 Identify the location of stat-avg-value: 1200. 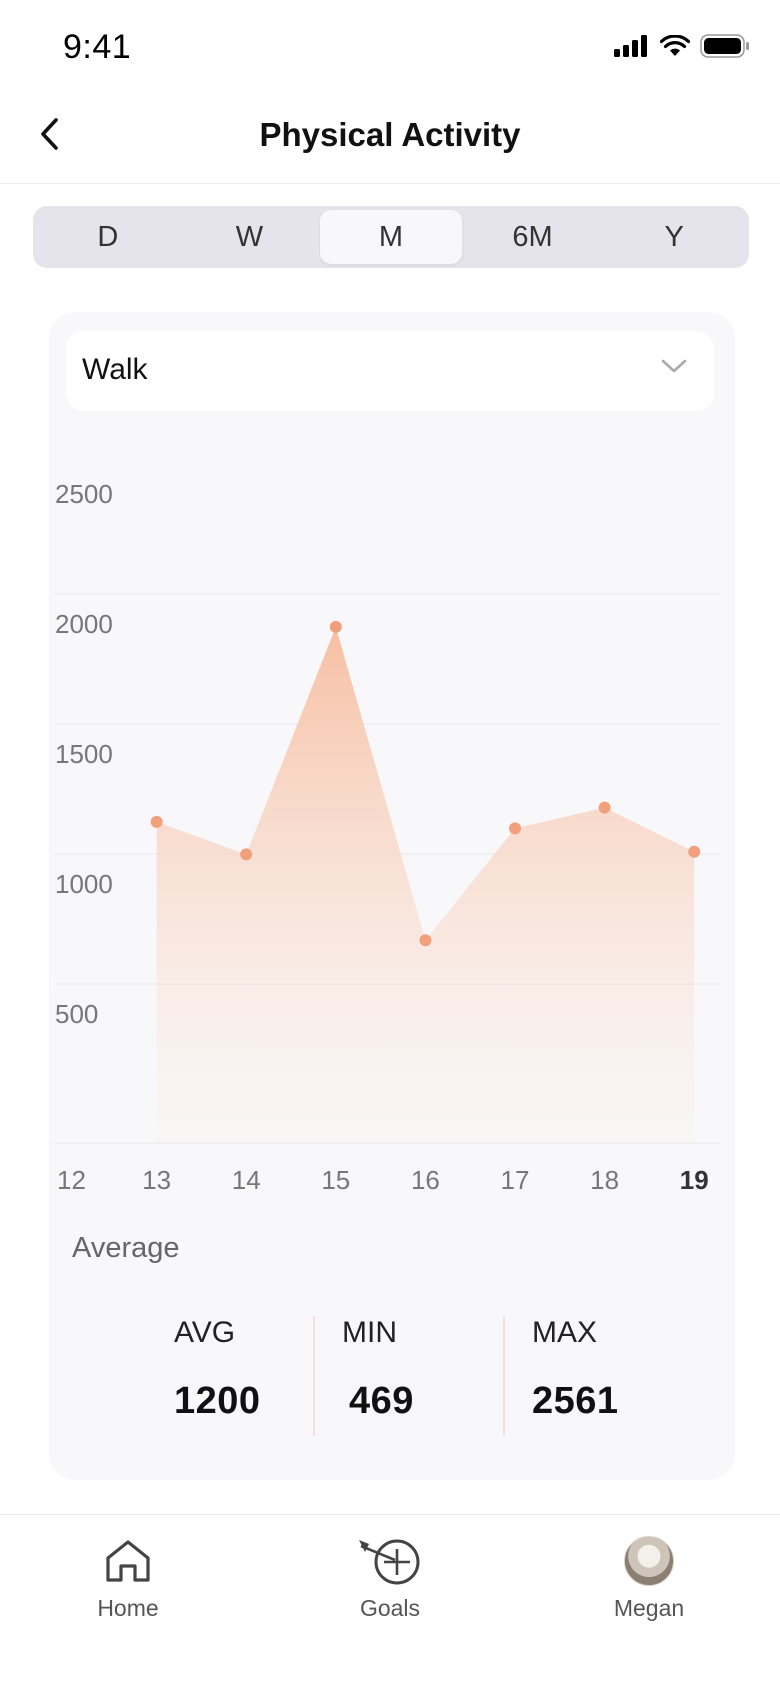
(217, 1401).